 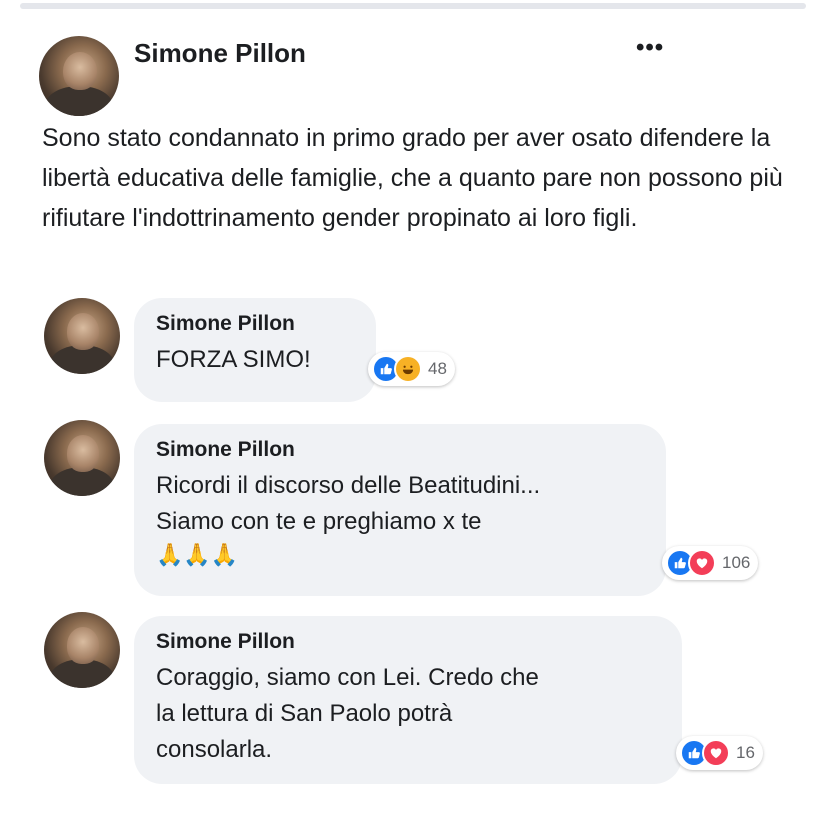 I want to click on post-author-name: Simone Pillon, so click(x=220, y=53).